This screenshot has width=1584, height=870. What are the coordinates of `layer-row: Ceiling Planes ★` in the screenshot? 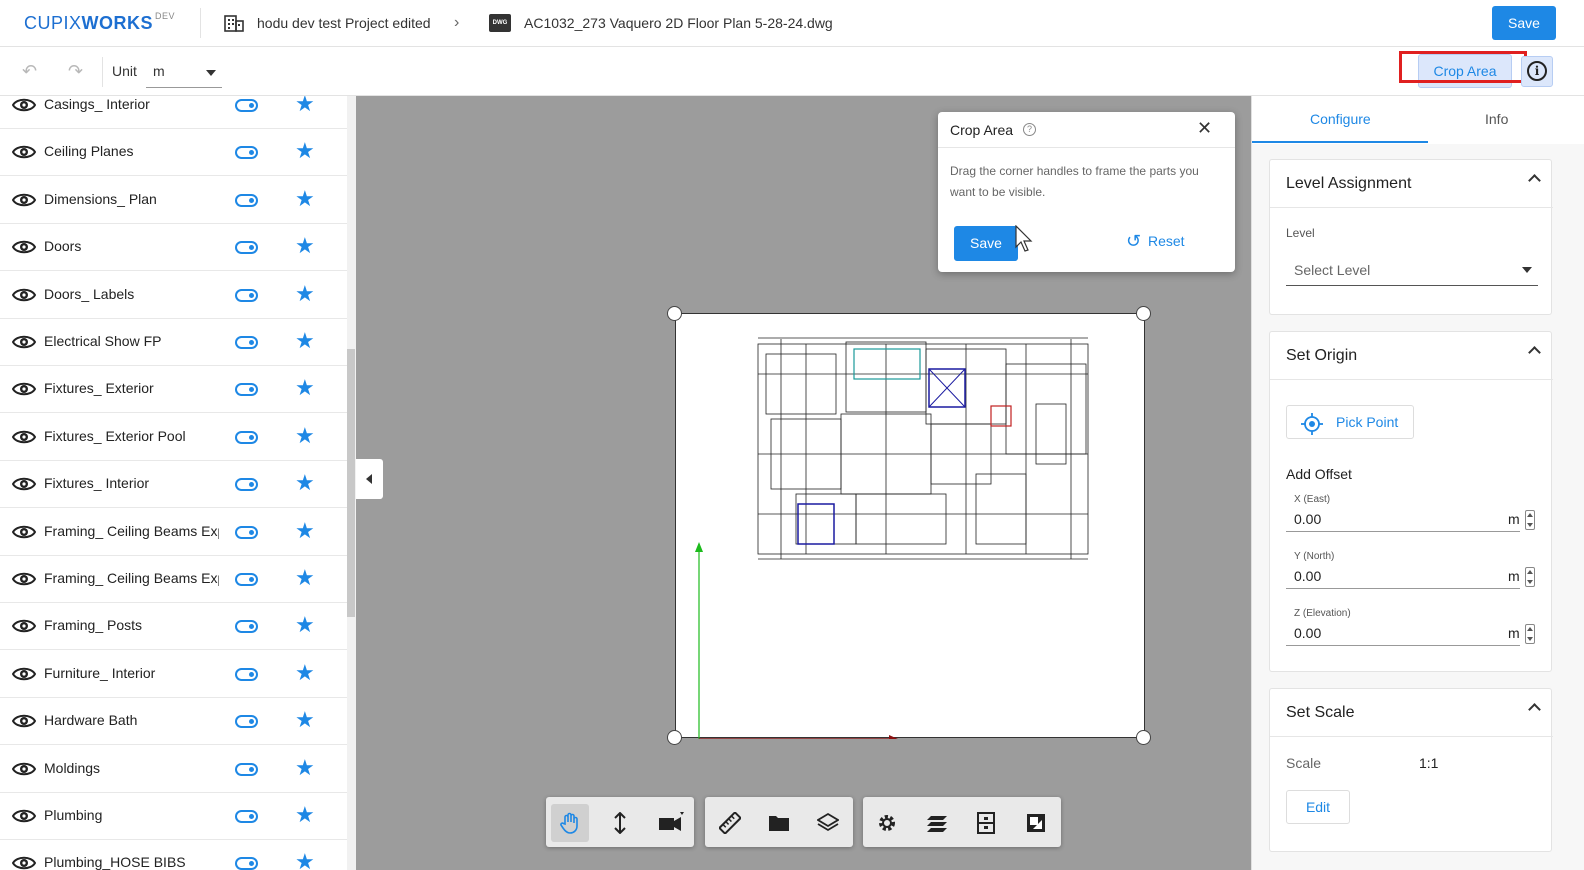 It's located at (174, 153).